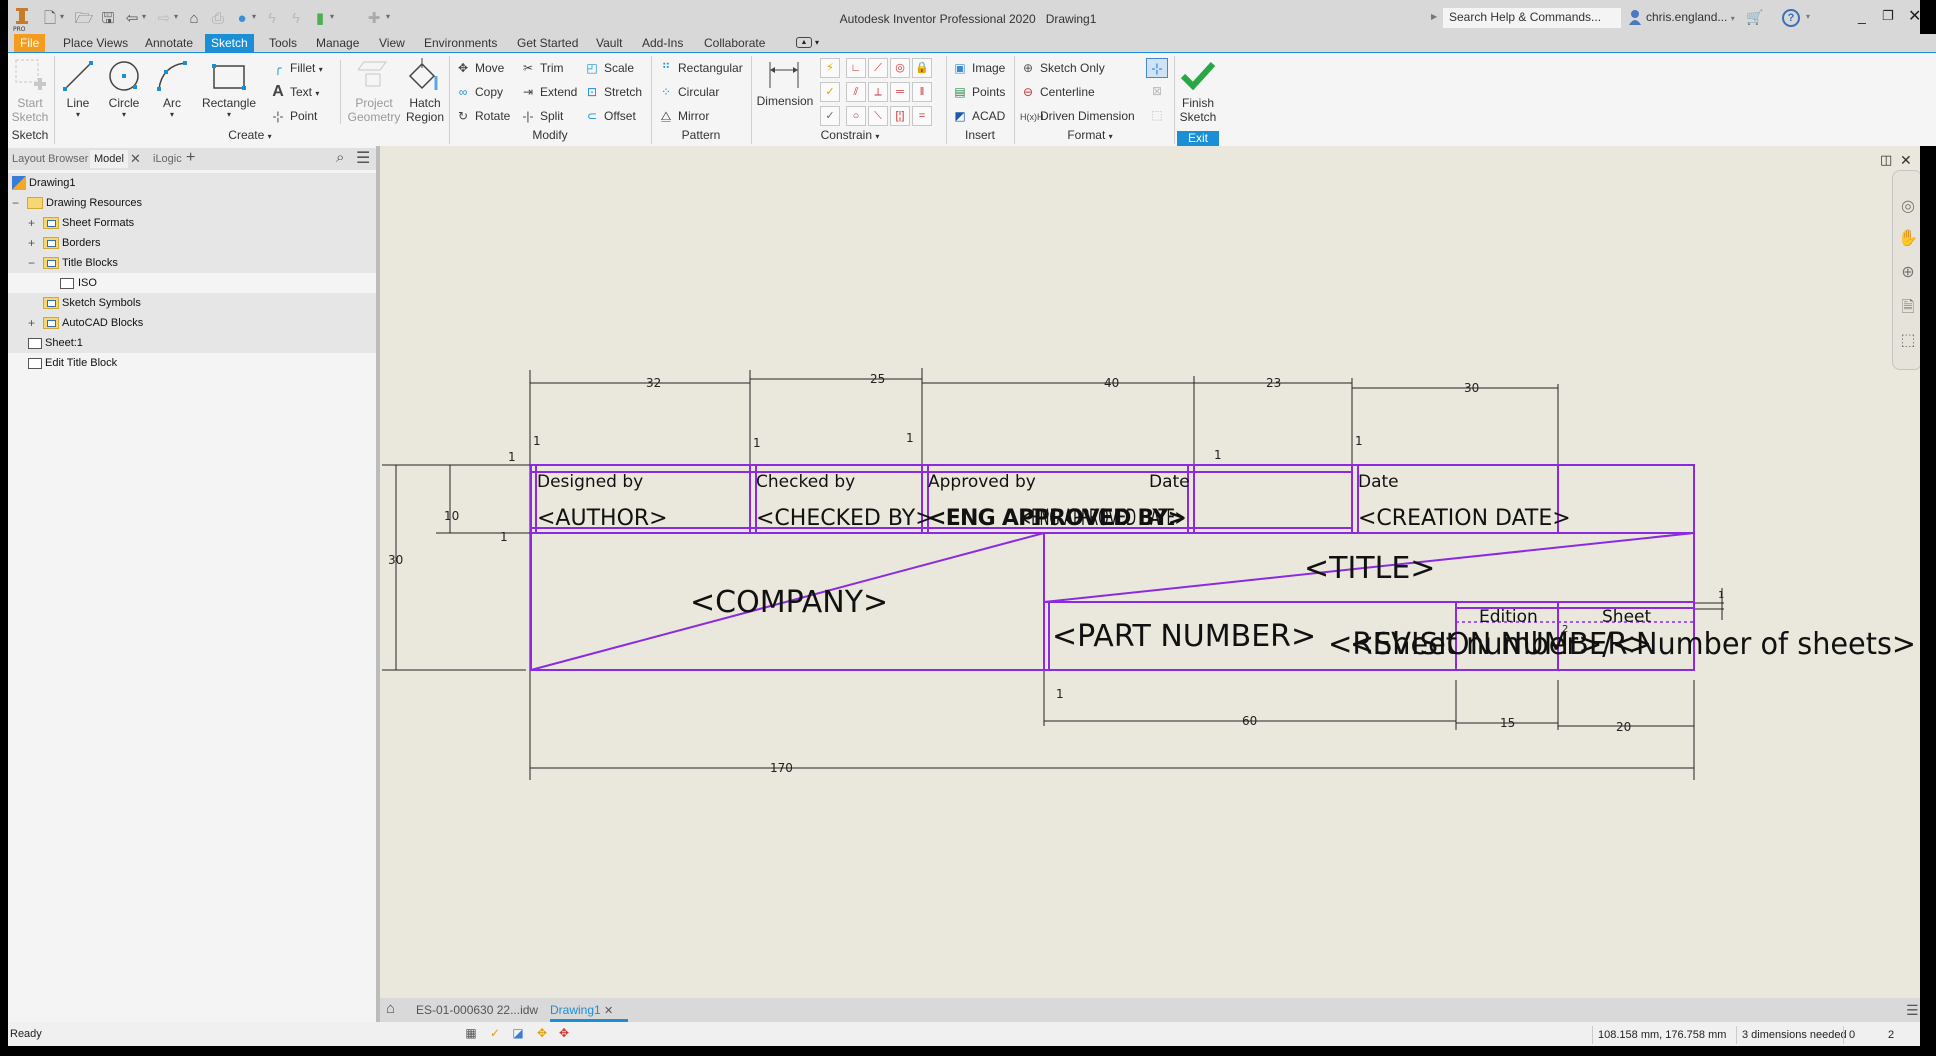  What do you see at coordinates (542, 1034) in the screenshot?
I see `show-constraints-icon: ✥` at bounding box center [542, 1034].